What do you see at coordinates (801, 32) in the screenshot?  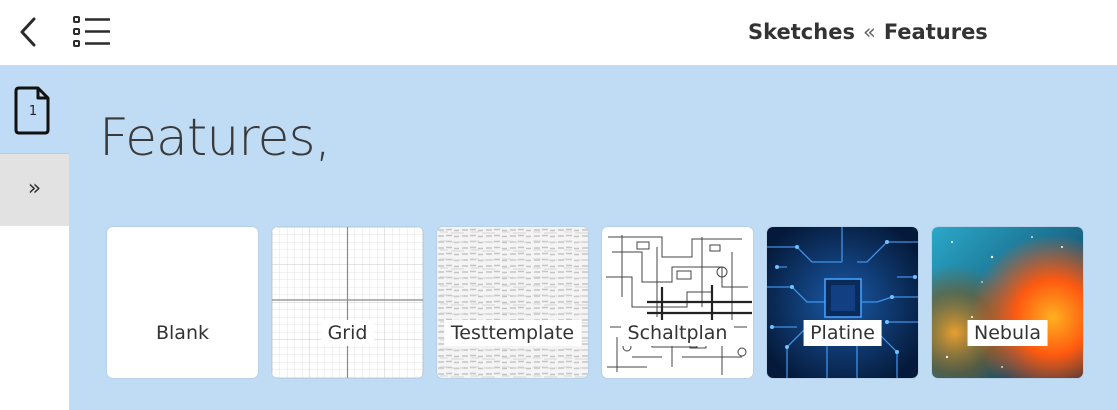 I see `breadcrumb-sketches: Sketches` at bounding box center [801, 32].